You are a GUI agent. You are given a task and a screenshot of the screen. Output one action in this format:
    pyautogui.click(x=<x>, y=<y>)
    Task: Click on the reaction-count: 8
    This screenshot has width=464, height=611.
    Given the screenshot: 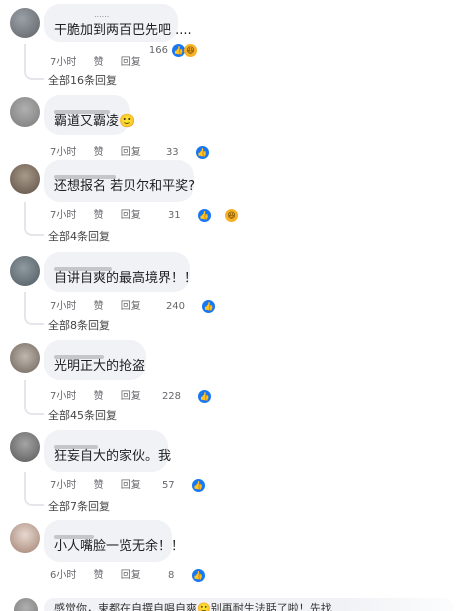 What is the action you would take?
    pyautogui.click(x=171, y=575)
    